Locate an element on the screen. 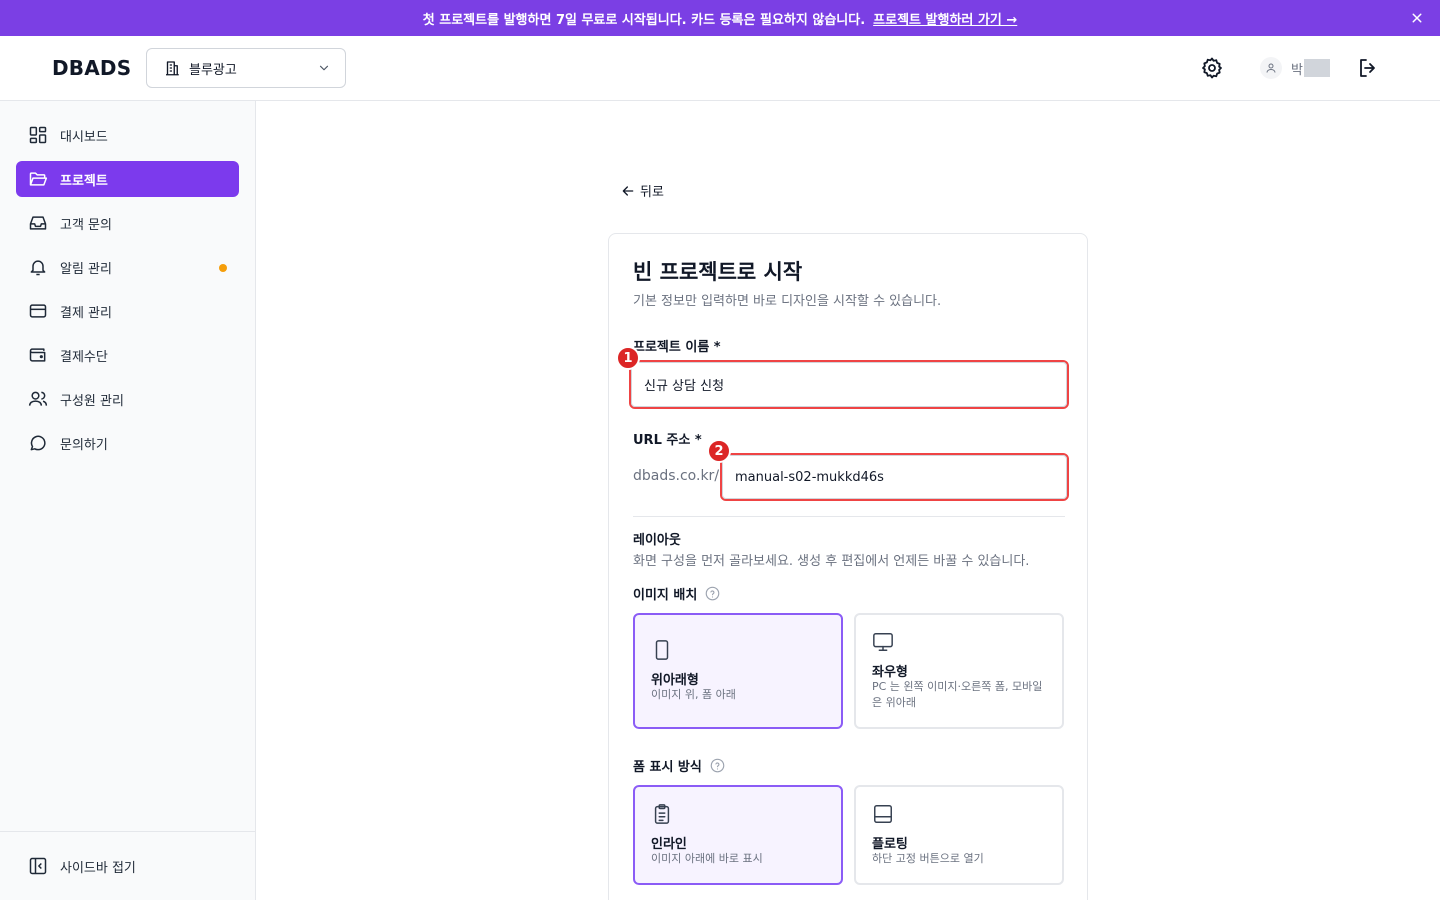  url-label: URL 주소 * is located at coordinates (667, 440).